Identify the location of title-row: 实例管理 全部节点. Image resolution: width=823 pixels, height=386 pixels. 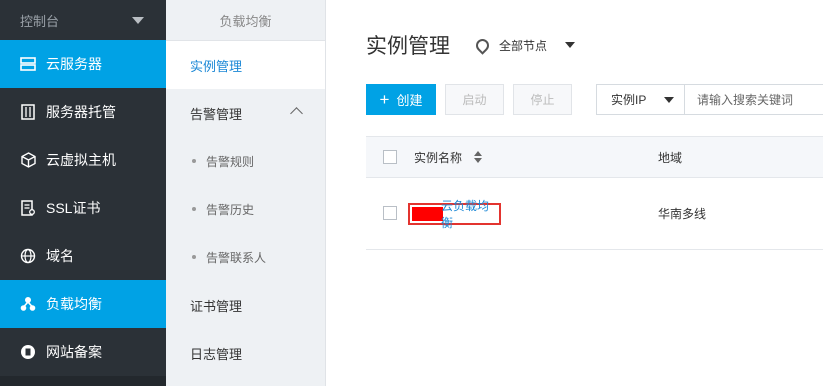
(471, 45).